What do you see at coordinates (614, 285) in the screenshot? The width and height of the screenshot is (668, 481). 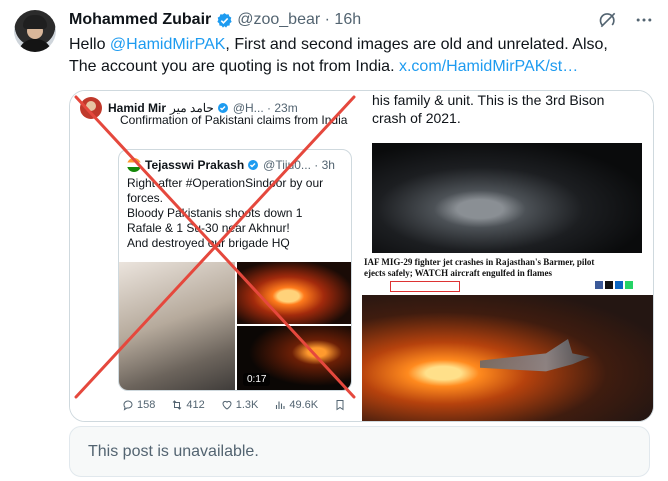 I see `social-icons` at bounding box center [614, 285].